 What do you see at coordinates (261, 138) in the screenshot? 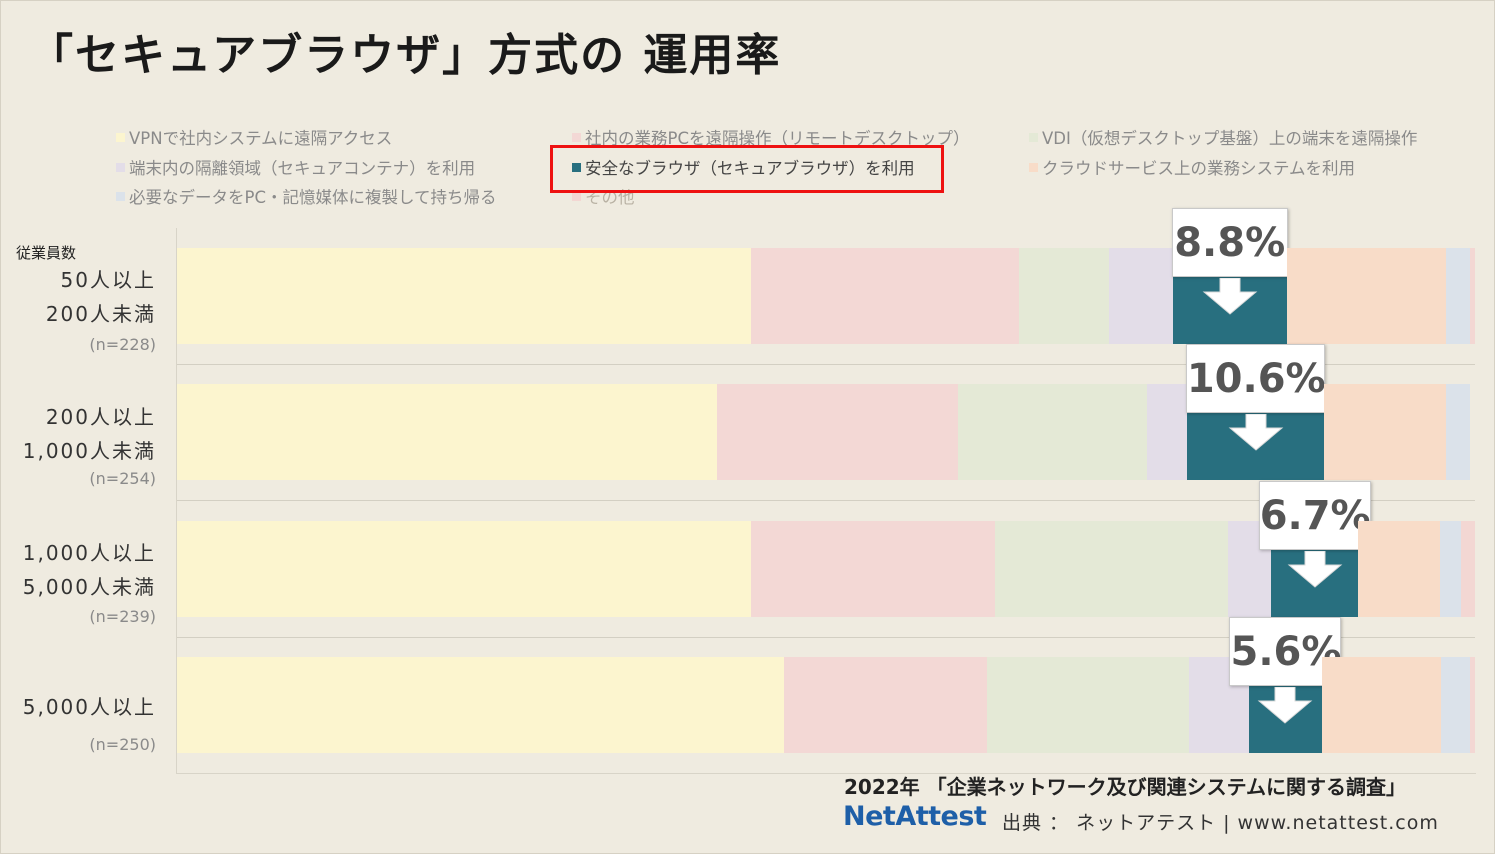
I see `legend-label-vpn: VPNで社内システムに遠隔アクセス` at bounding box center [261, 138].